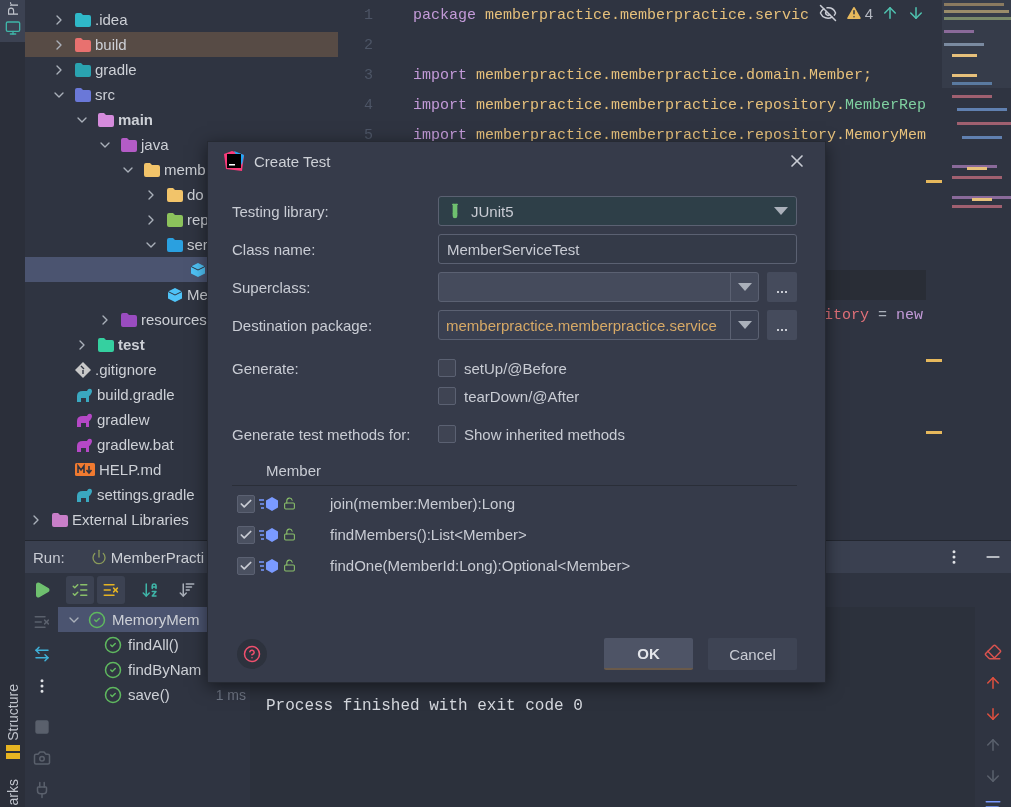 Image resolution: width=1011 pixels, height=807 pixels. I want to click on list-check-icon, so click(80, 590).